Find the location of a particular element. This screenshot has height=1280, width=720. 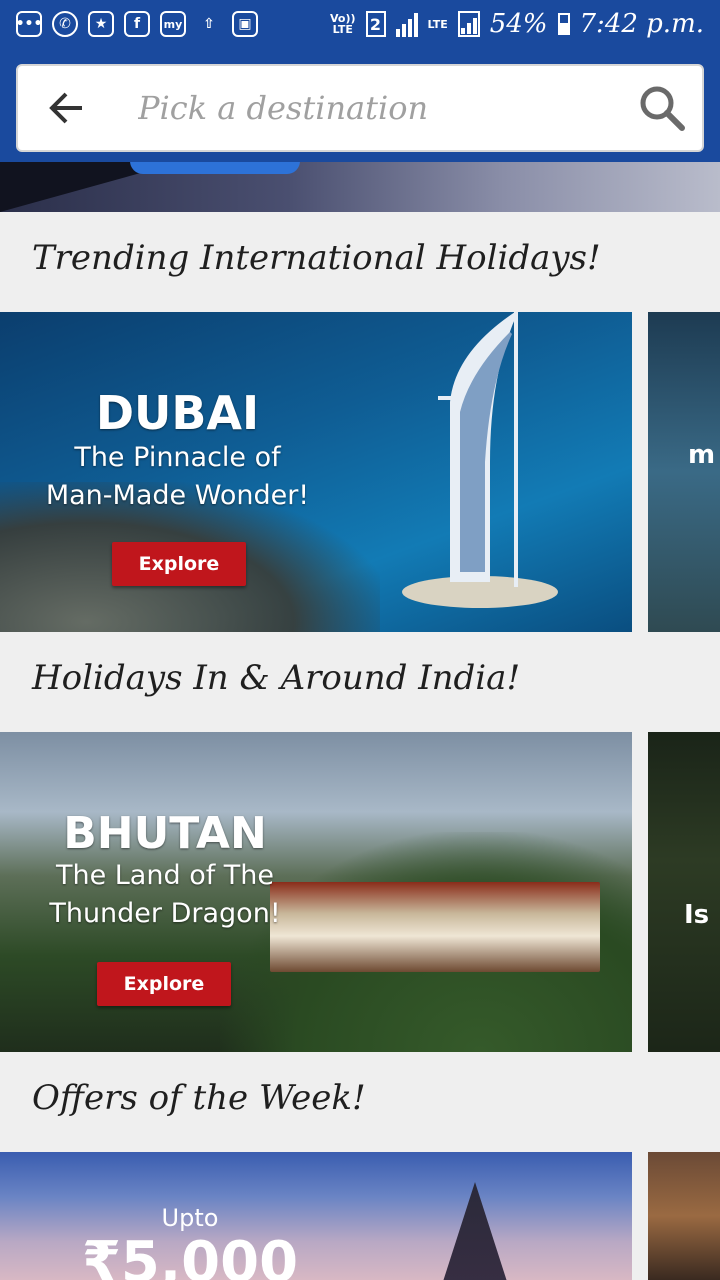

card-heading: BHUTAN is located at coordinates (165, 833).